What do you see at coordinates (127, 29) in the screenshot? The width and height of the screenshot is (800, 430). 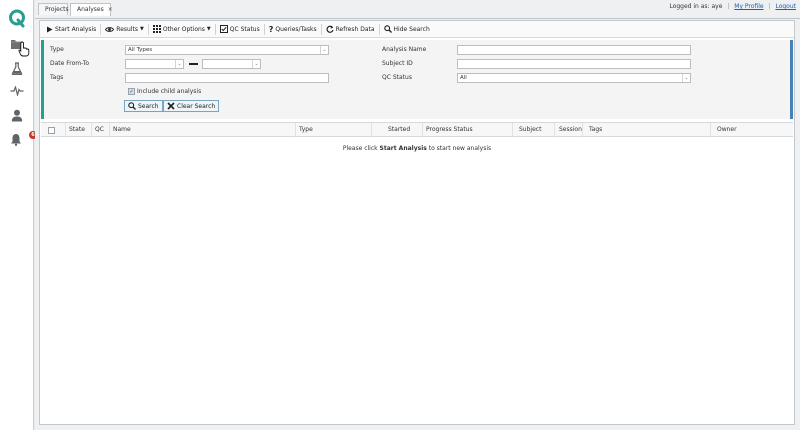 I see `results-label: Results` at bounding box center [127, 29].